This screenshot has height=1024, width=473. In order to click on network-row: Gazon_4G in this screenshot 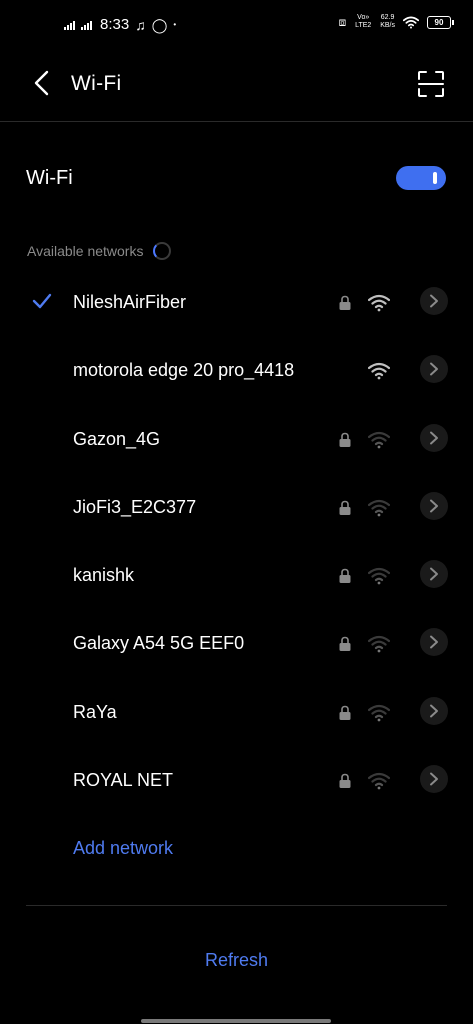, I will do `click(236, 441)`.